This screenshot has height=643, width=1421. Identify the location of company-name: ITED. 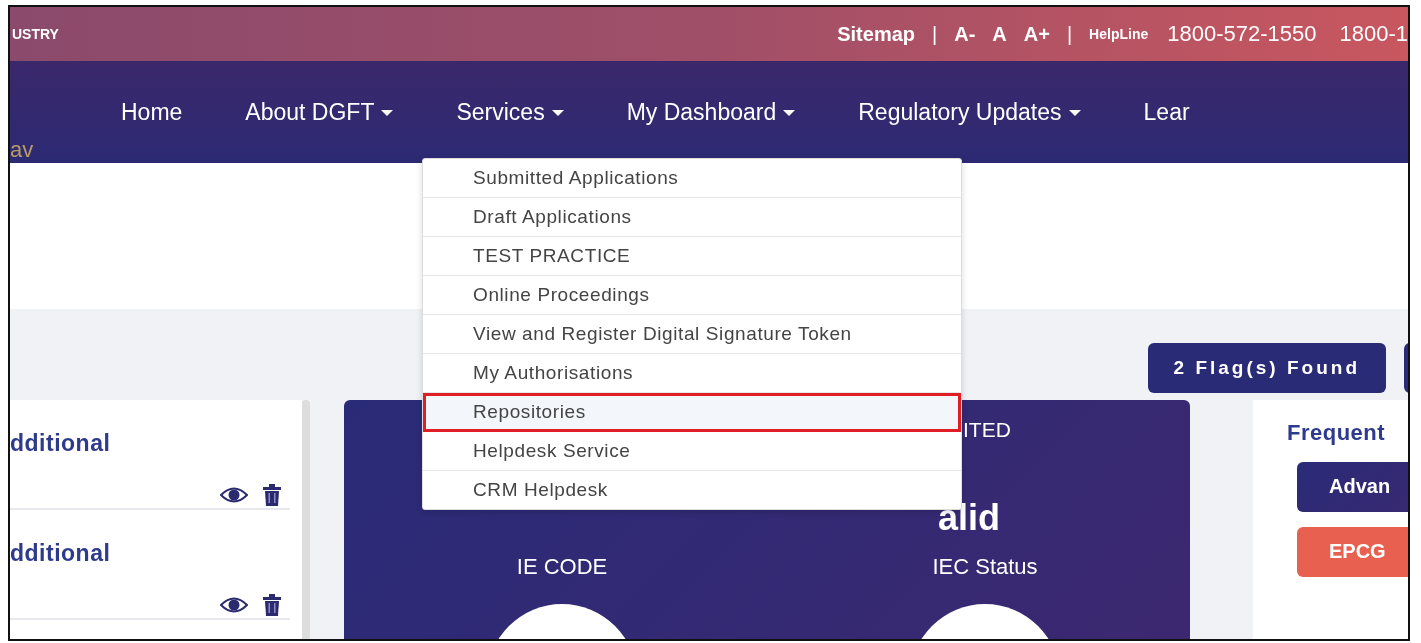
(987, 430).